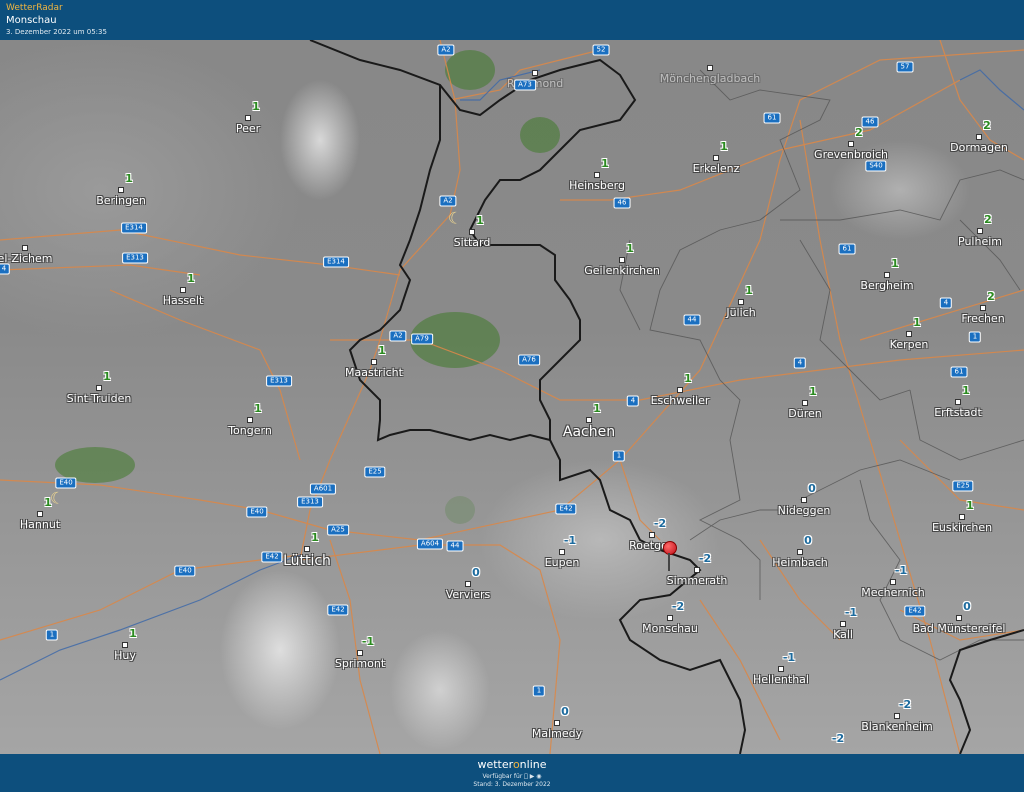  What do you see at coordinates (557, 733) in the screenshot?
I see `city-label: Malmedy` at bounding box center [557, 733].